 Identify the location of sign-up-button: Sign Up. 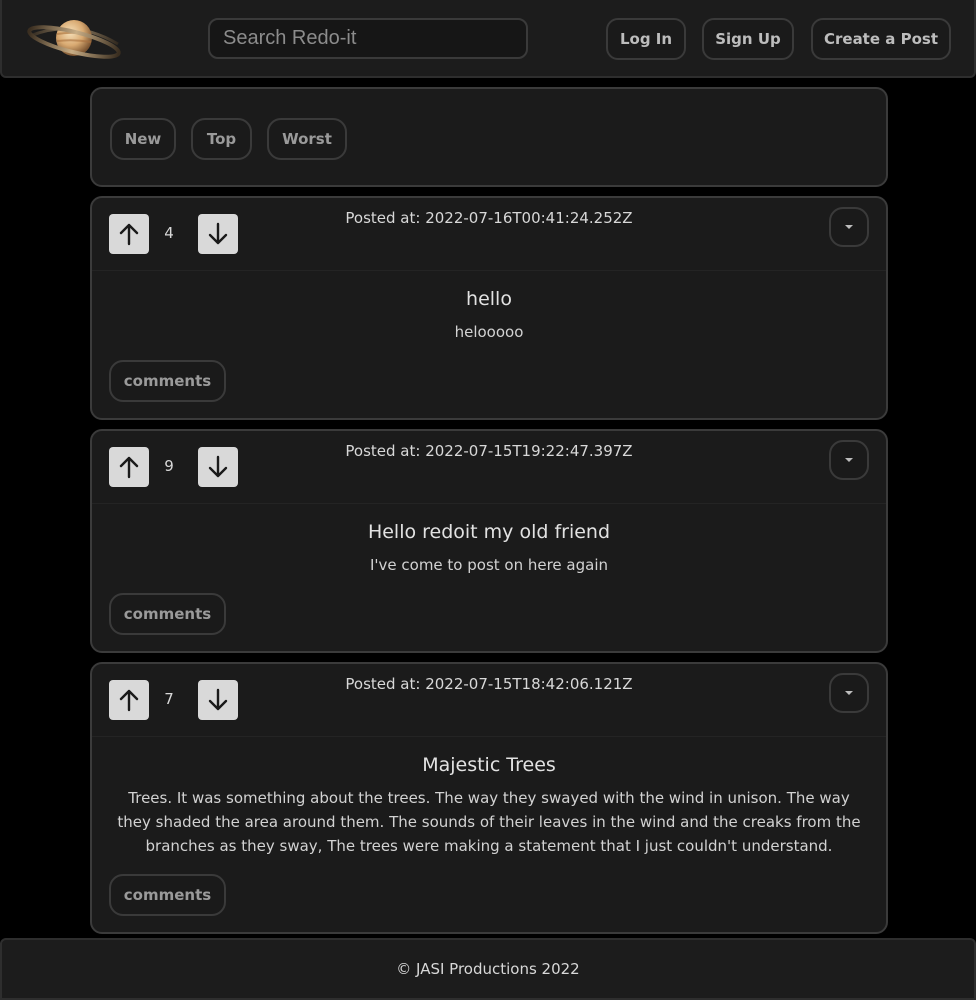
(748, 39).